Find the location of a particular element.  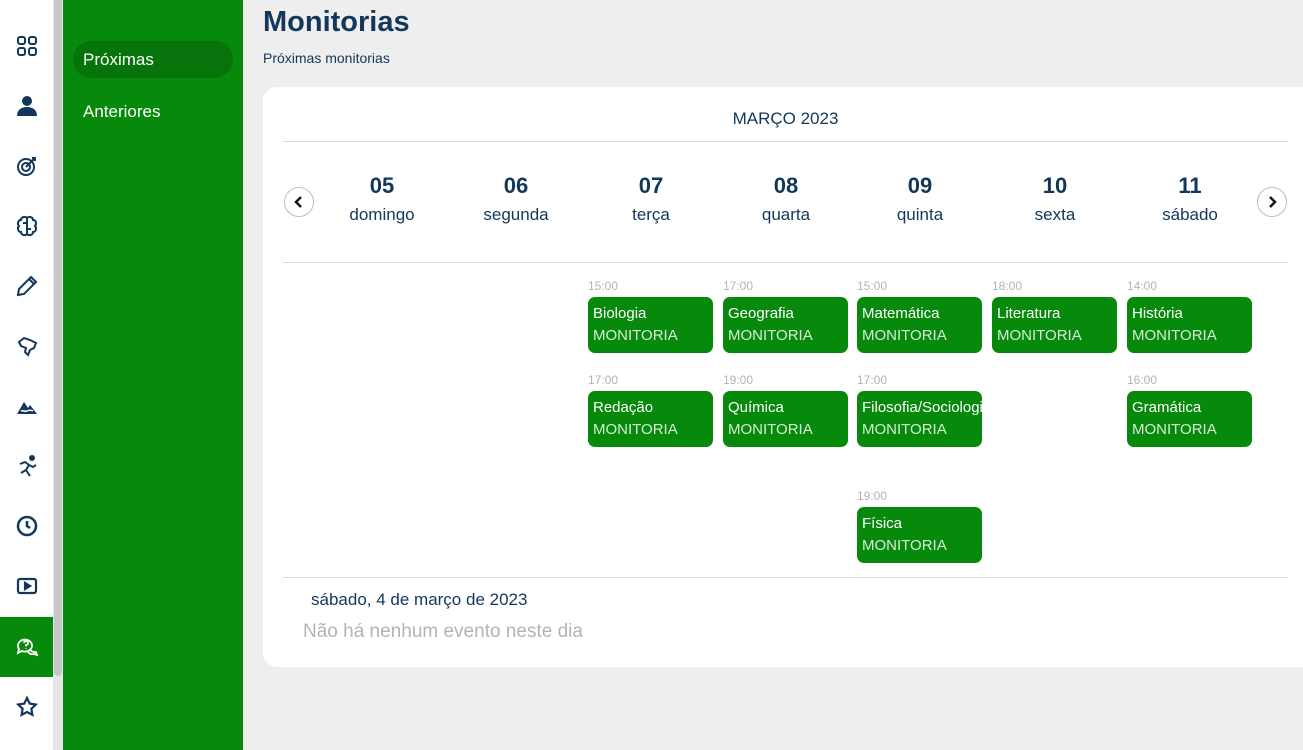

video-icon is located at coordinates (26, 586).